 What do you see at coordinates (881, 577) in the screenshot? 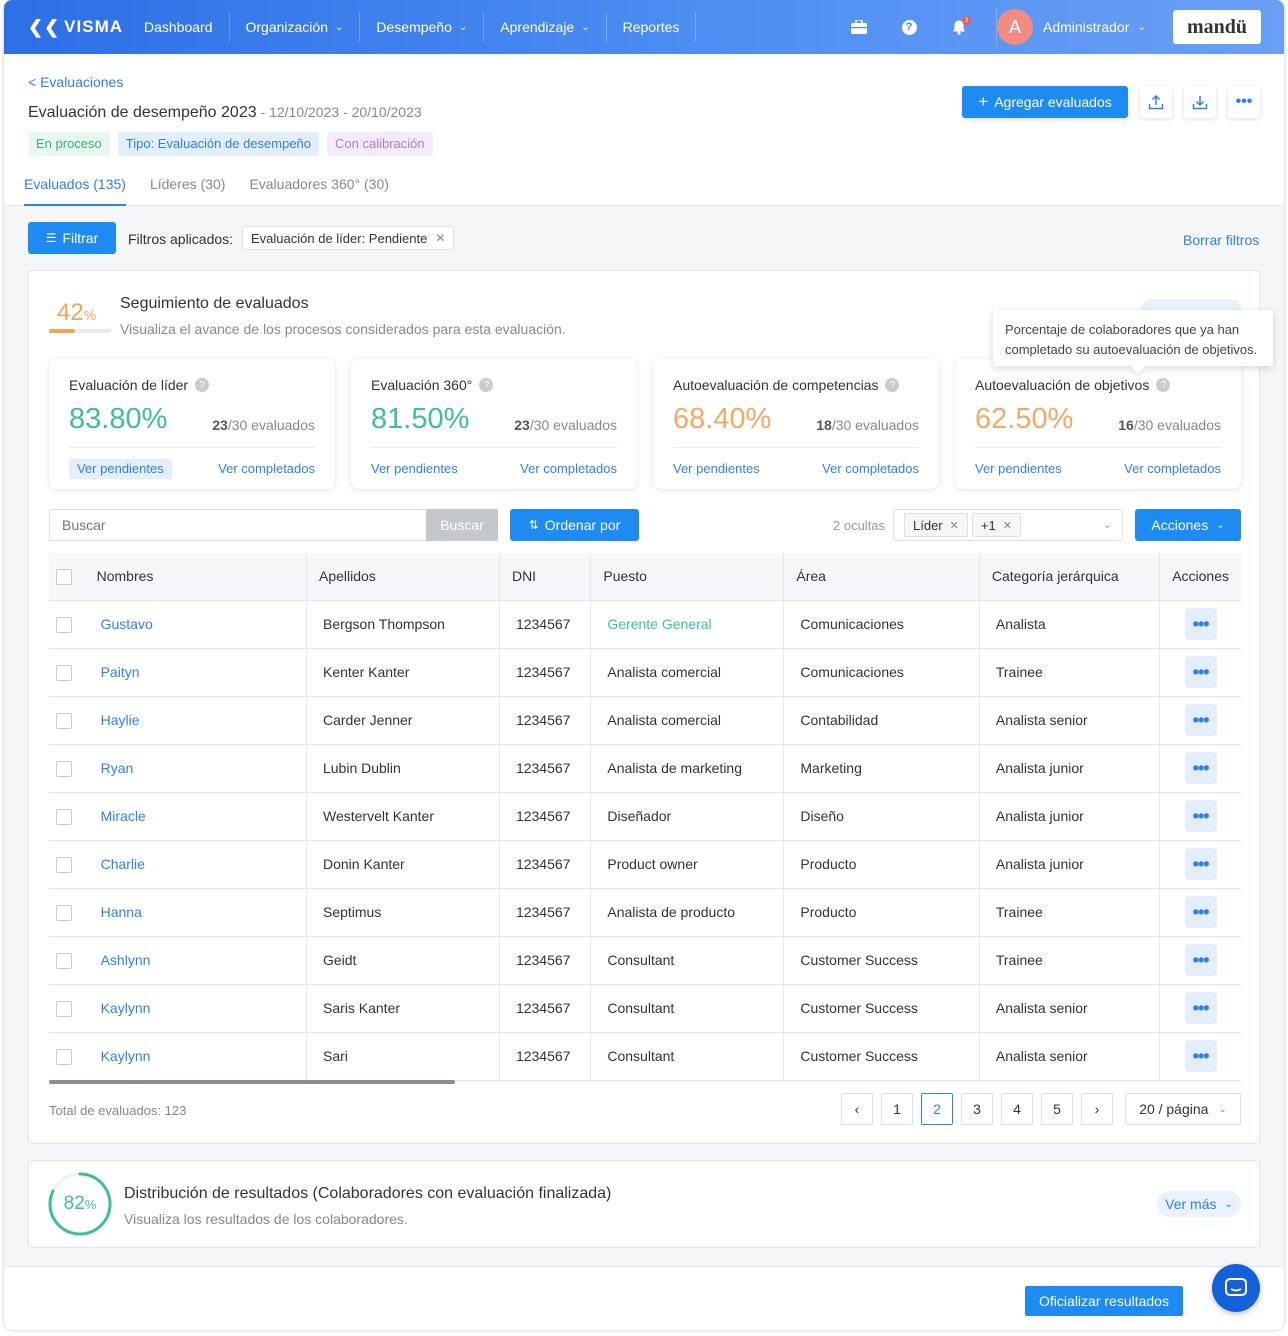
I see `column-header-area: Área` at bounding box center [881, 577].